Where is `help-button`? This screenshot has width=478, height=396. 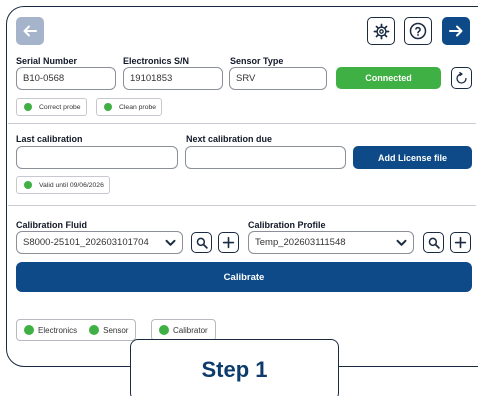
help-button is located at coordinates (418, 31).